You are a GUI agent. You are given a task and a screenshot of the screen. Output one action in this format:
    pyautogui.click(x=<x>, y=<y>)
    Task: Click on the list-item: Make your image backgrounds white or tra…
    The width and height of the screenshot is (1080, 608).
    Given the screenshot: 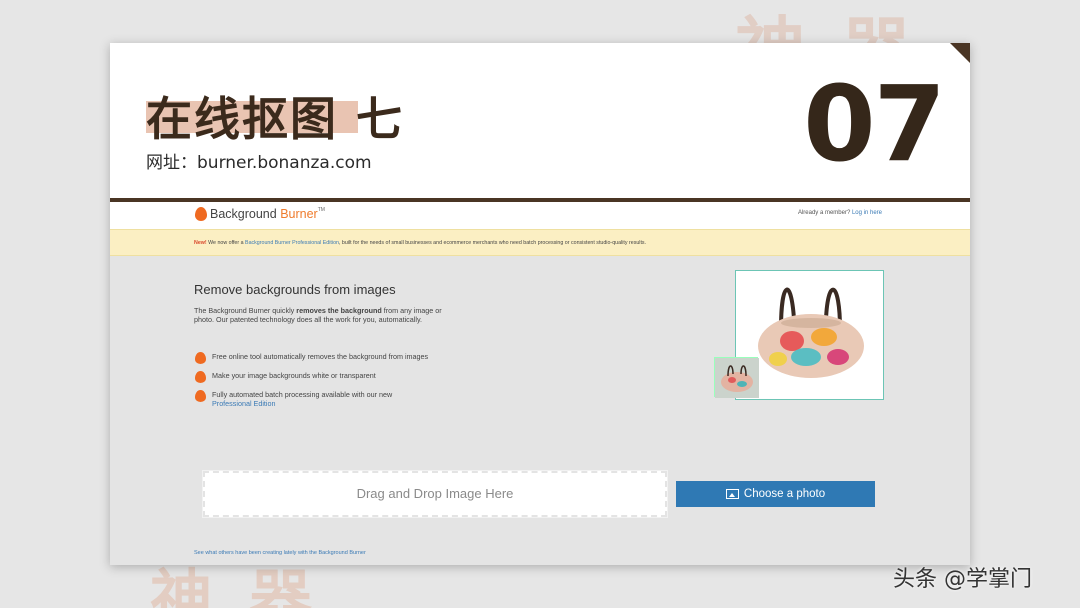 What is the action you would take?
    pyautogui.click(x=324, y=377)
    